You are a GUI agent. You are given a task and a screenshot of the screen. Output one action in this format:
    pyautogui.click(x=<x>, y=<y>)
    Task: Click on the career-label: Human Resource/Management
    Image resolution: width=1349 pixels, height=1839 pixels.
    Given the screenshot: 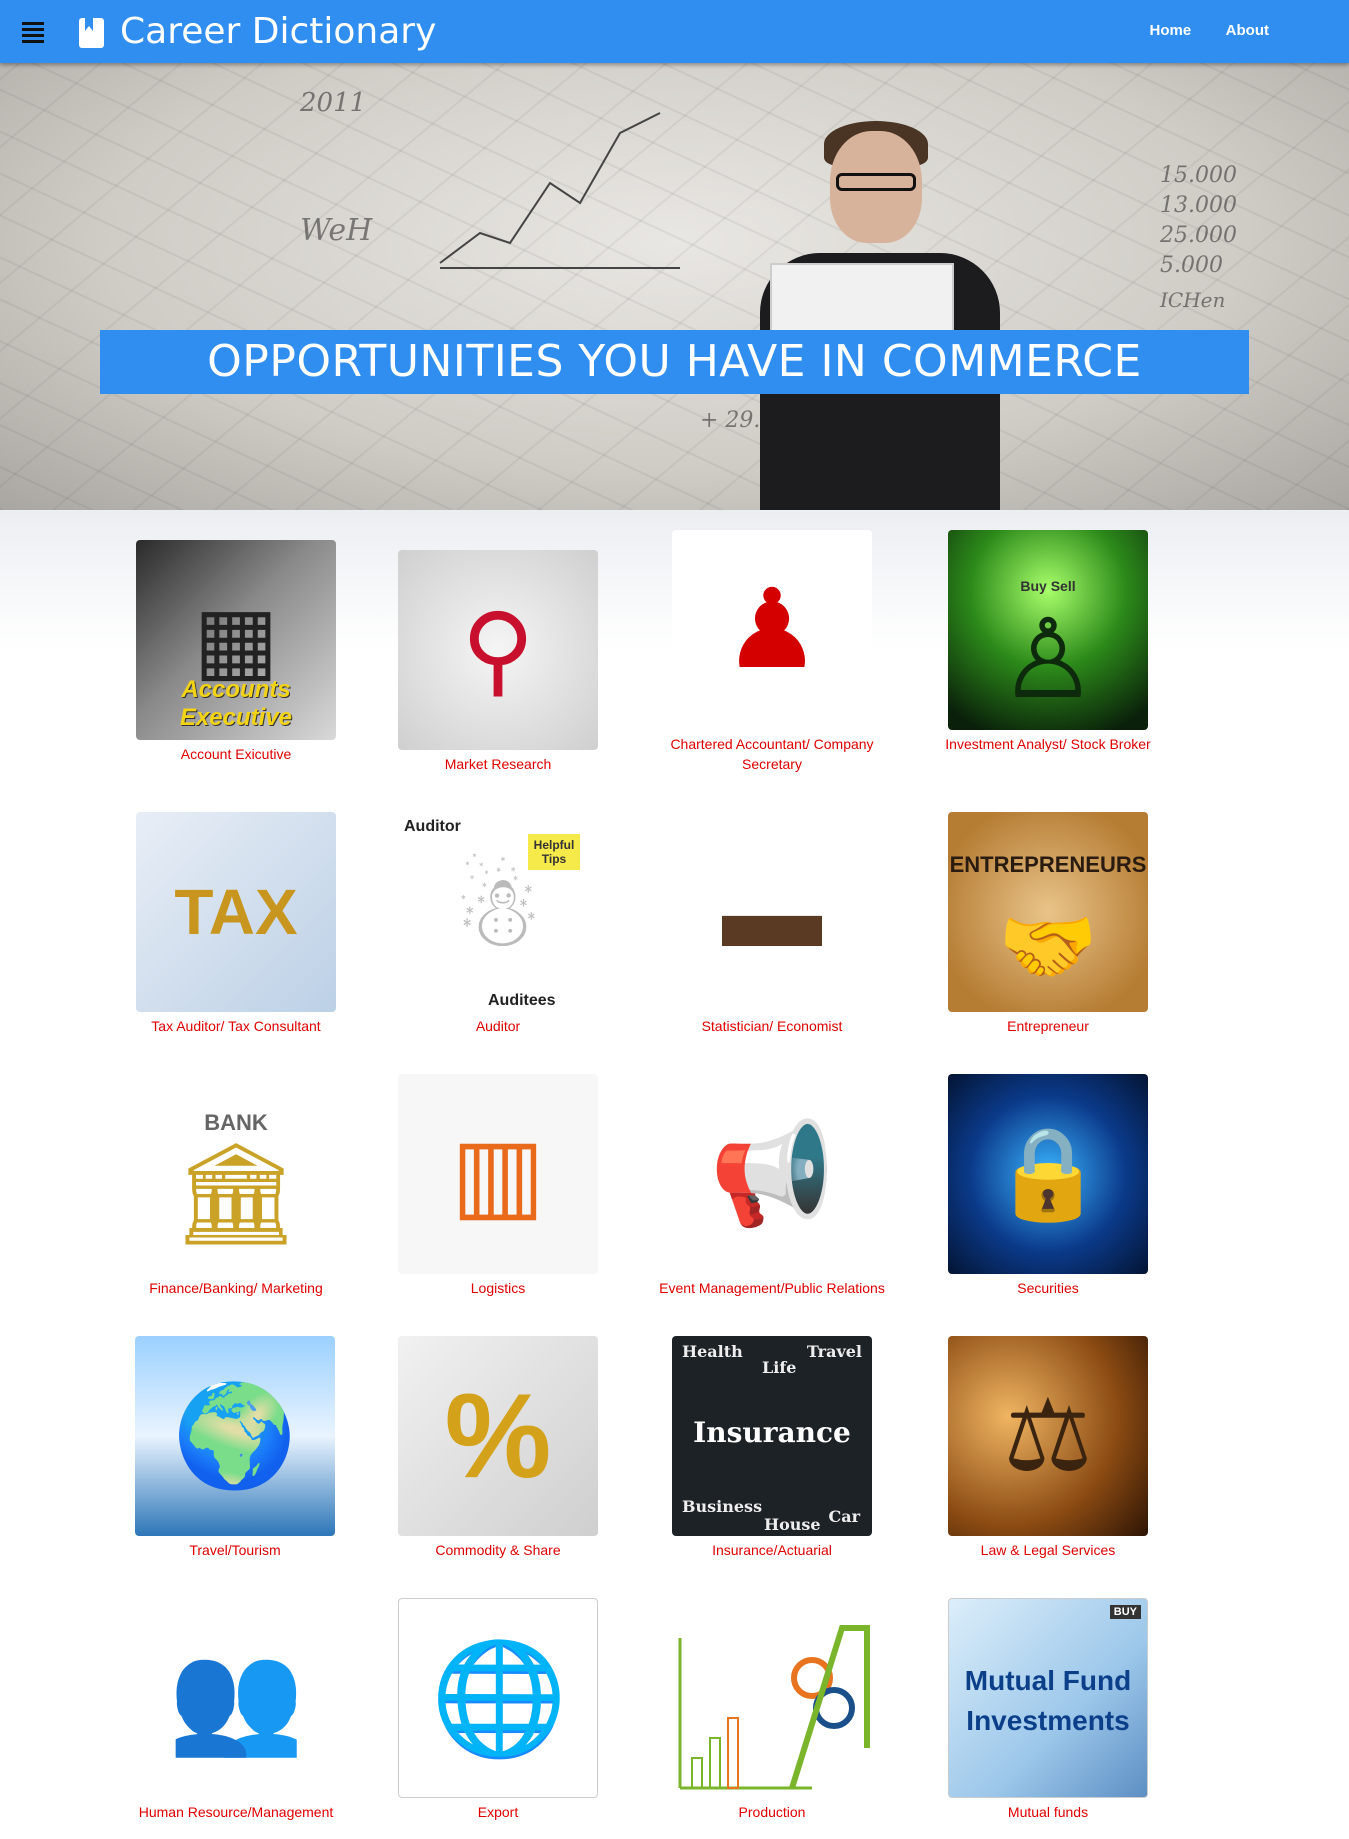 What is the action you would take?
    pyautogui.click(x=236, y=1812)
    